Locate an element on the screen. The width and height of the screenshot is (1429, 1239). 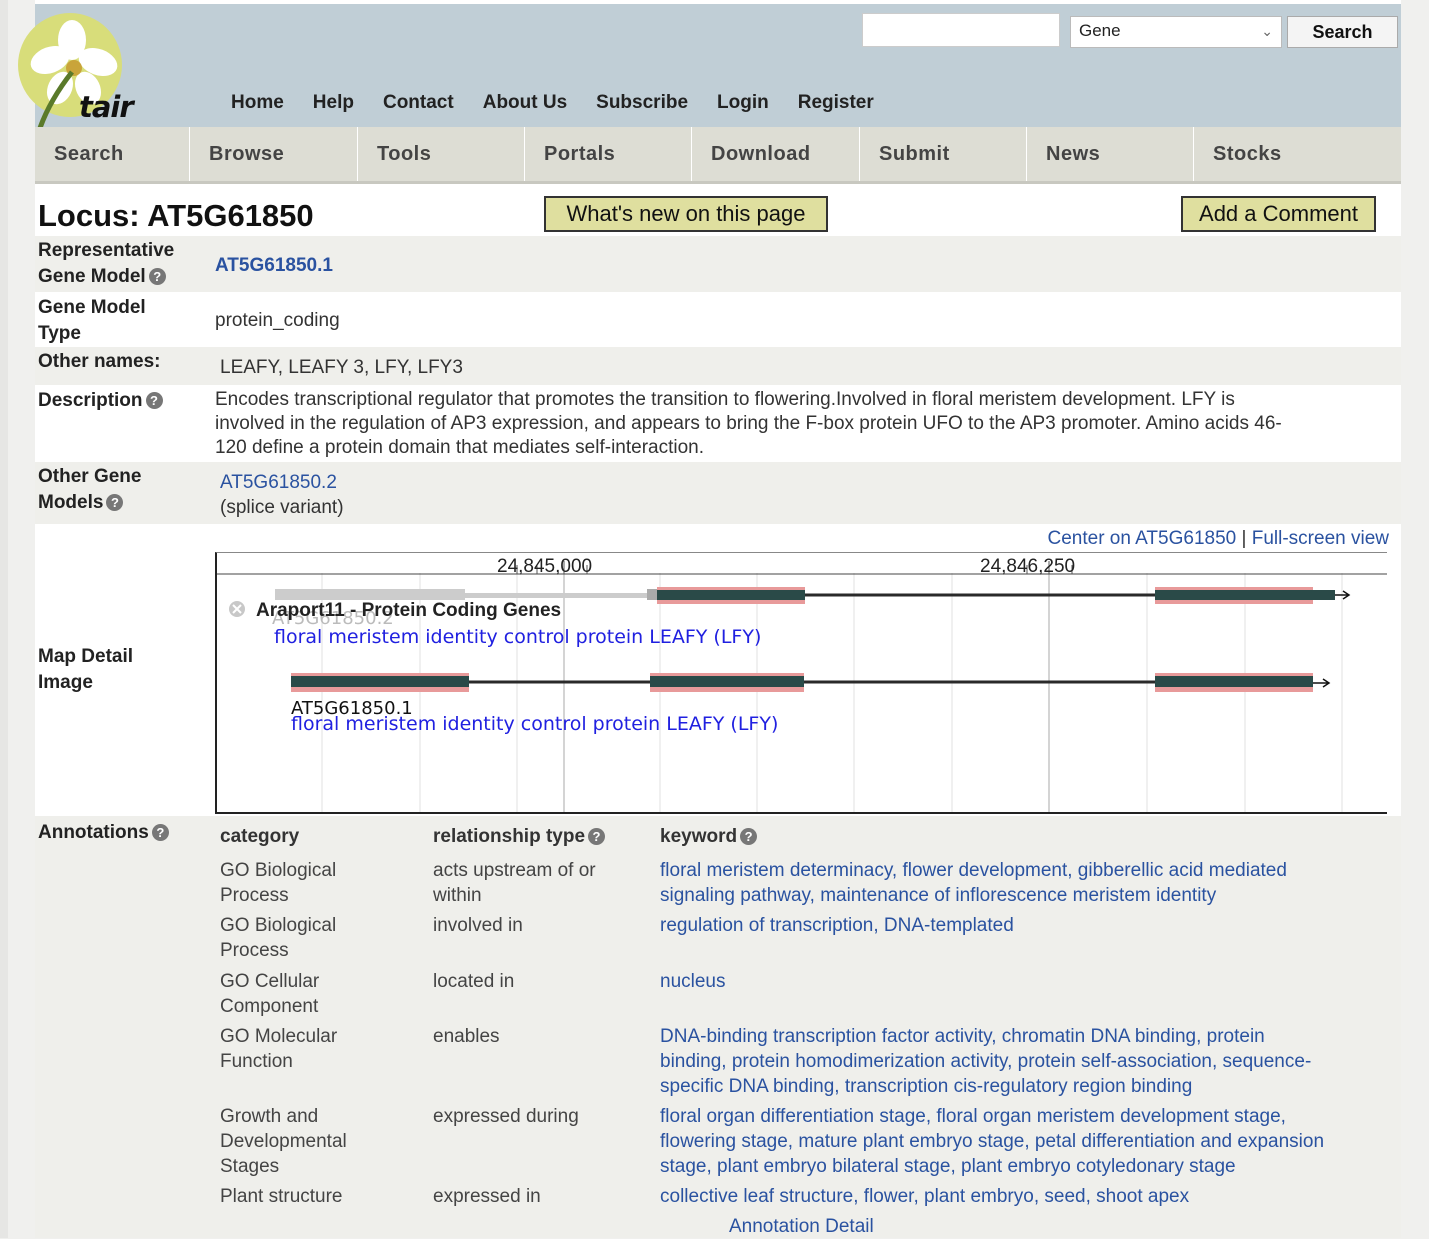
rep-model-label: Representative Gene Model? is located at coordinates (106, 263).